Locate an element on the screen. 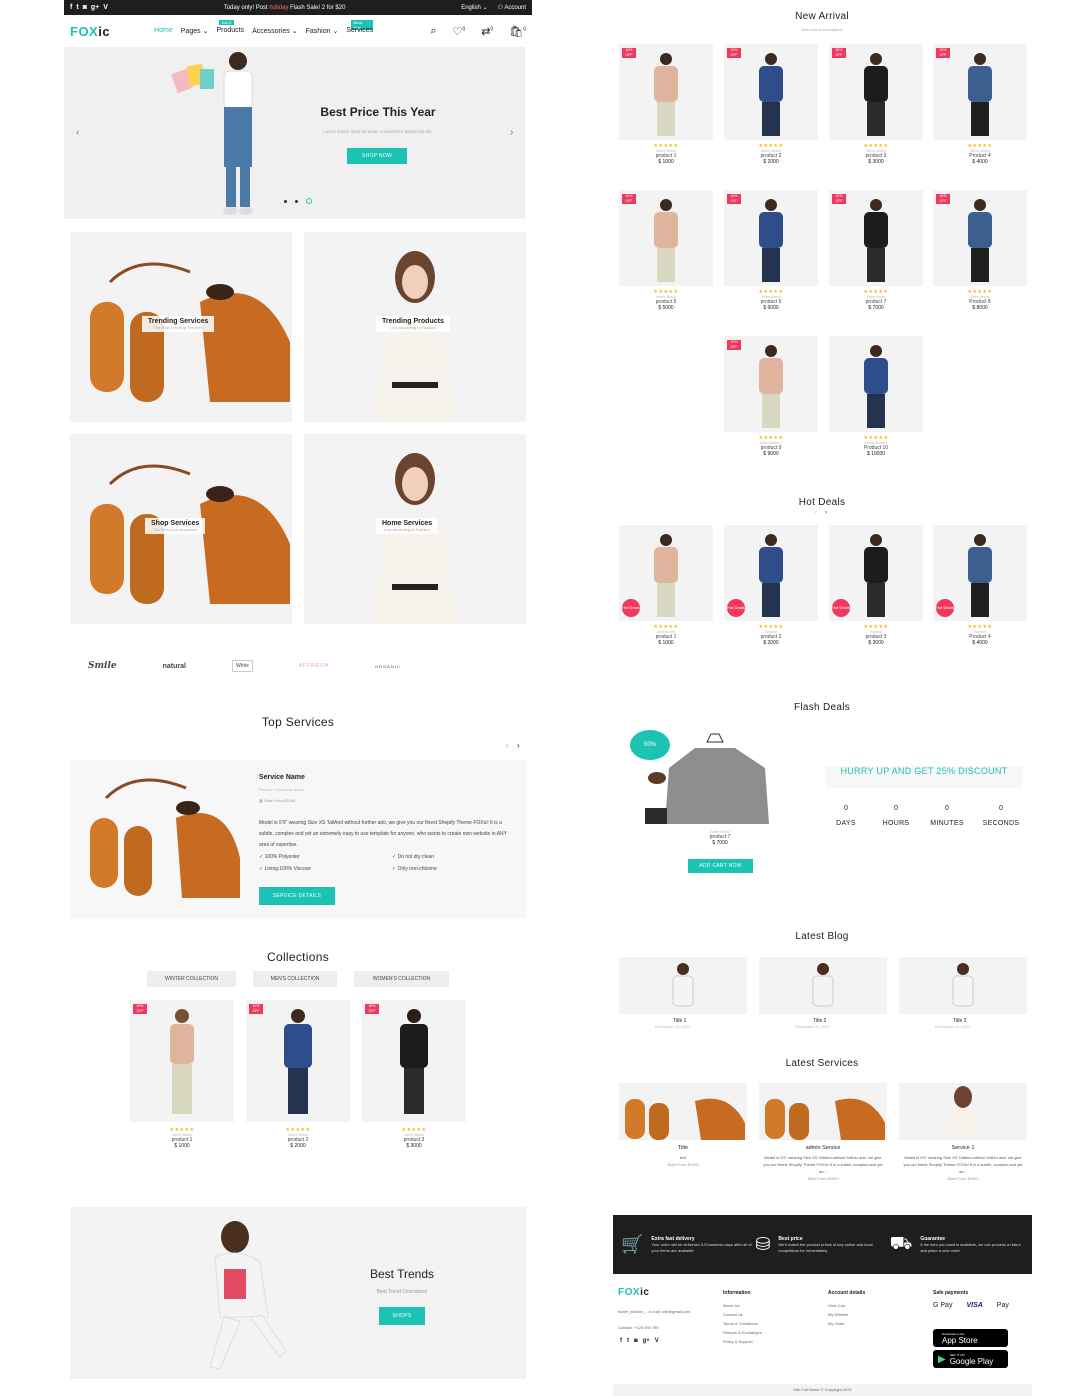  service-title: Title is located at coordinates (683, 1148).